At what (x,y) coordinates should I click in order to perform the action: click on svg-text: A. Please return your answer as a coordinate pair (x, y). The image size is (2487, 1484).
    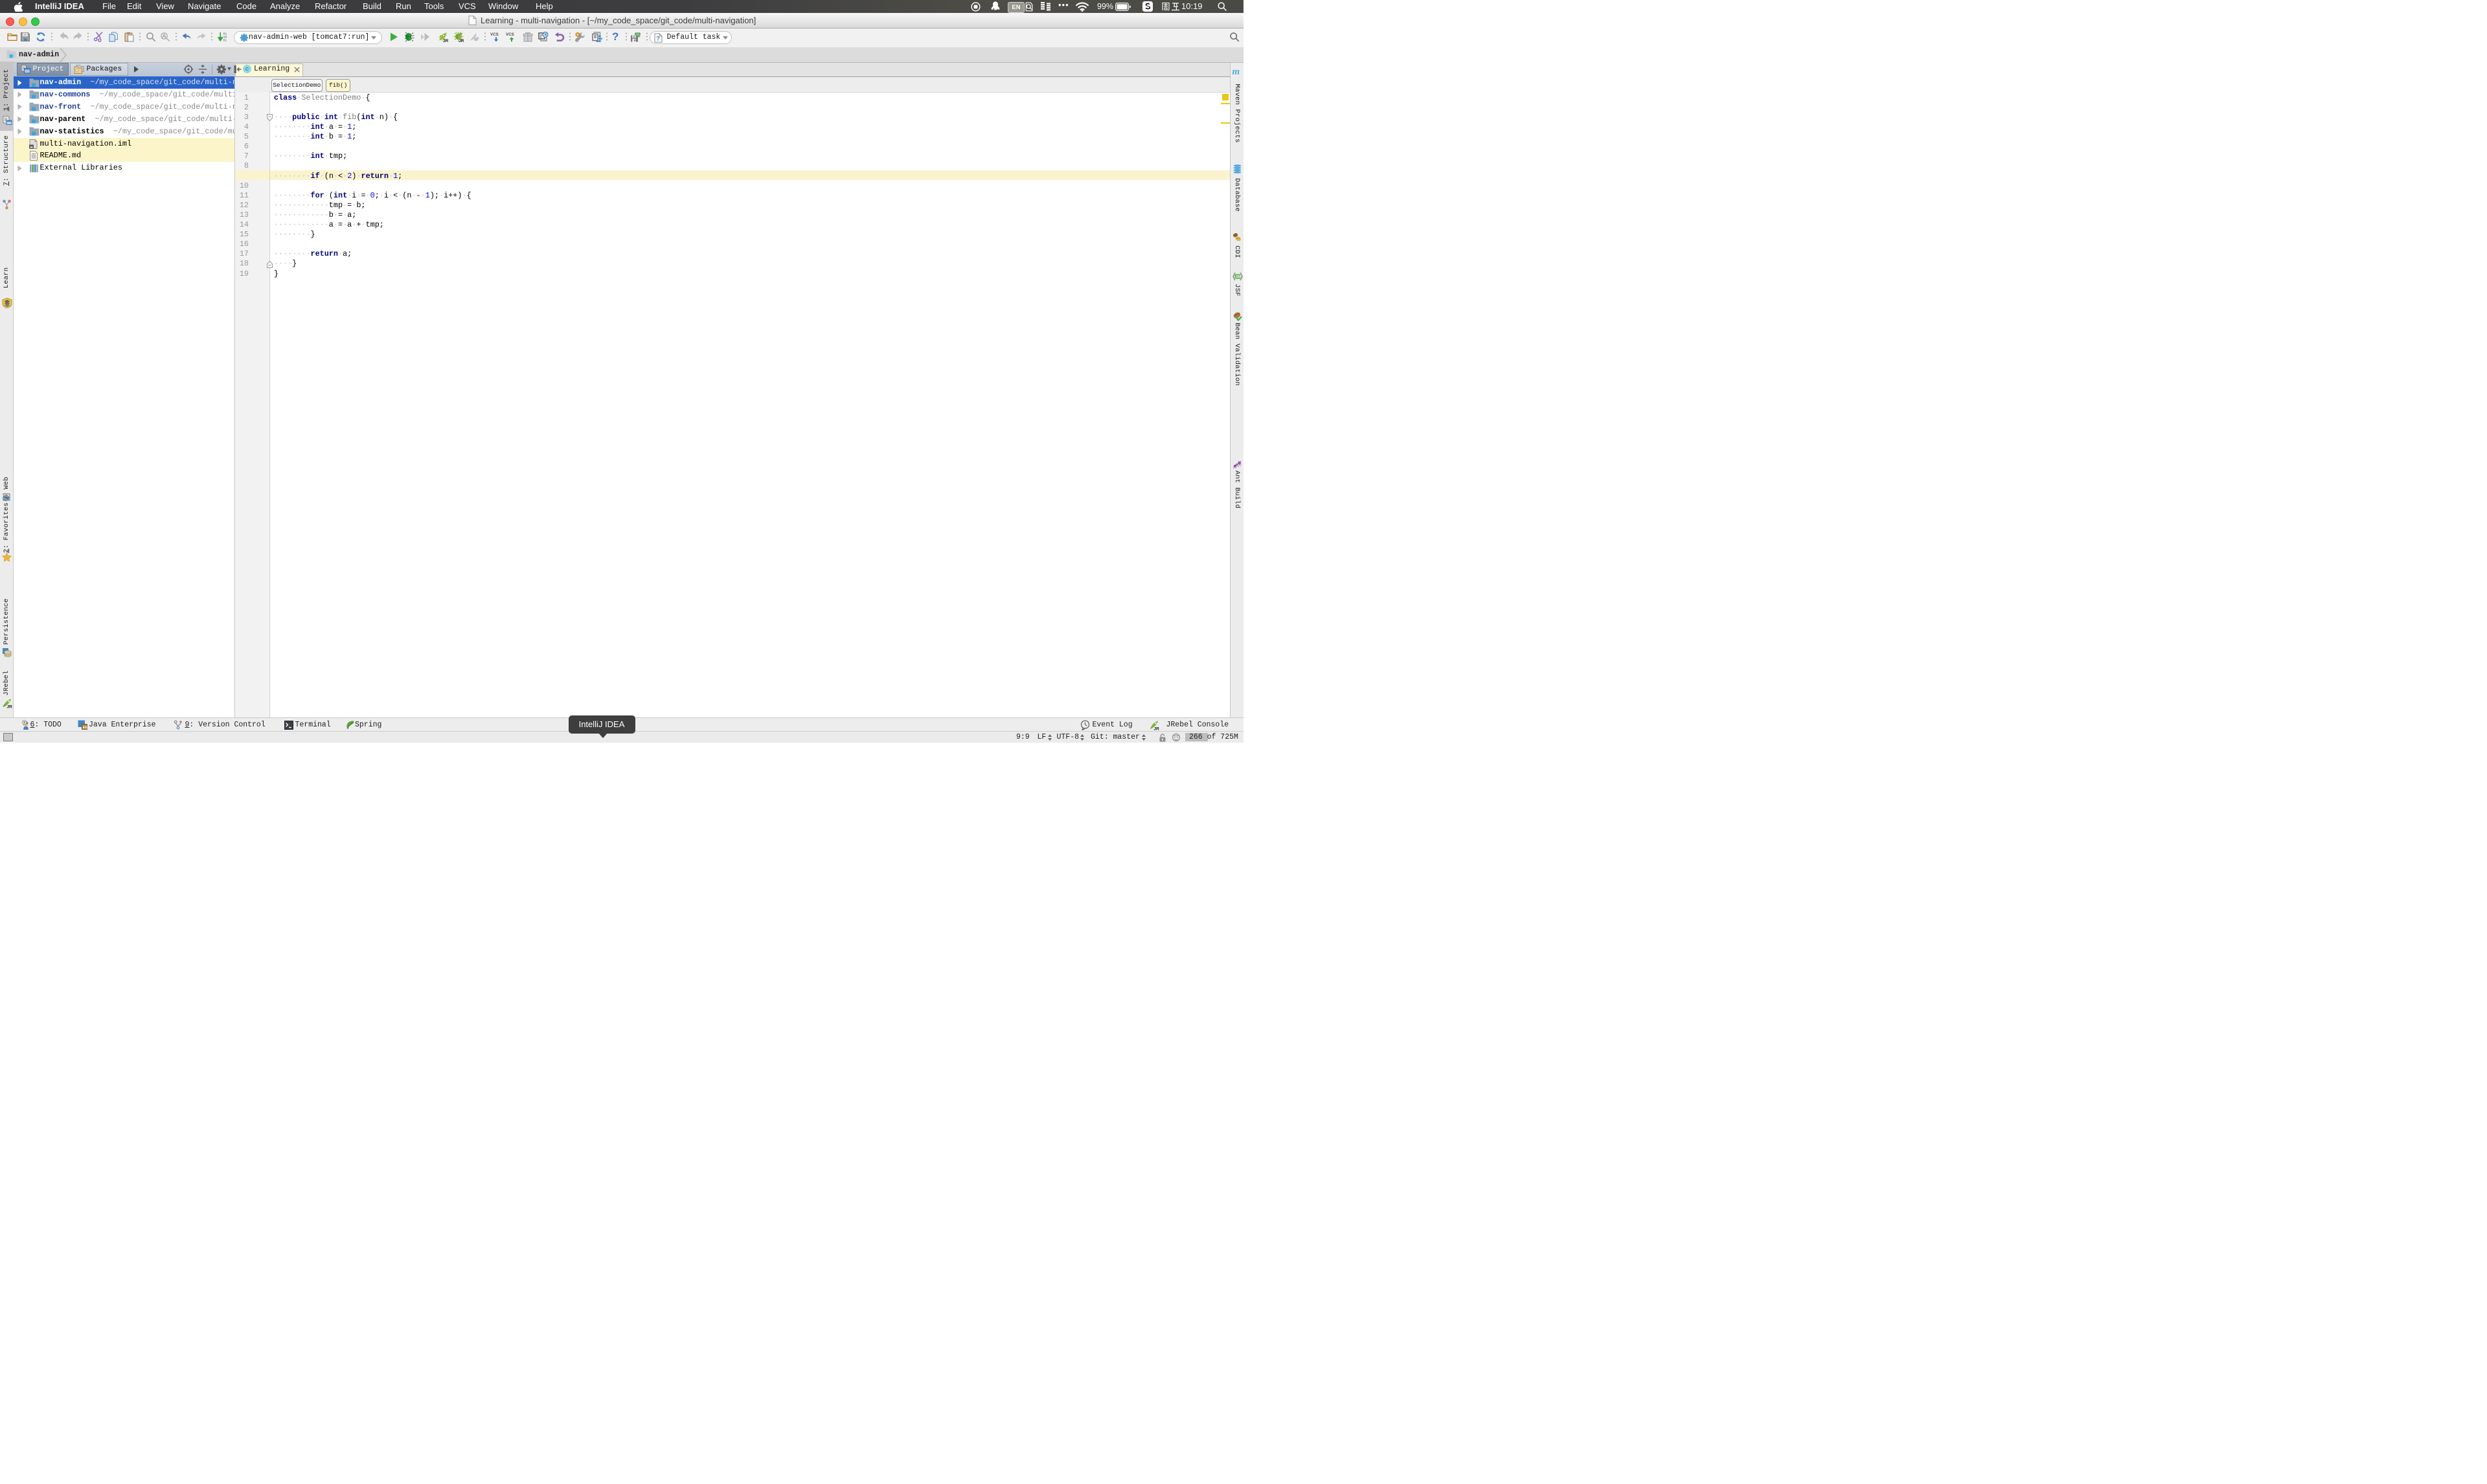
    Looking at the image, I should click on (164, 36).